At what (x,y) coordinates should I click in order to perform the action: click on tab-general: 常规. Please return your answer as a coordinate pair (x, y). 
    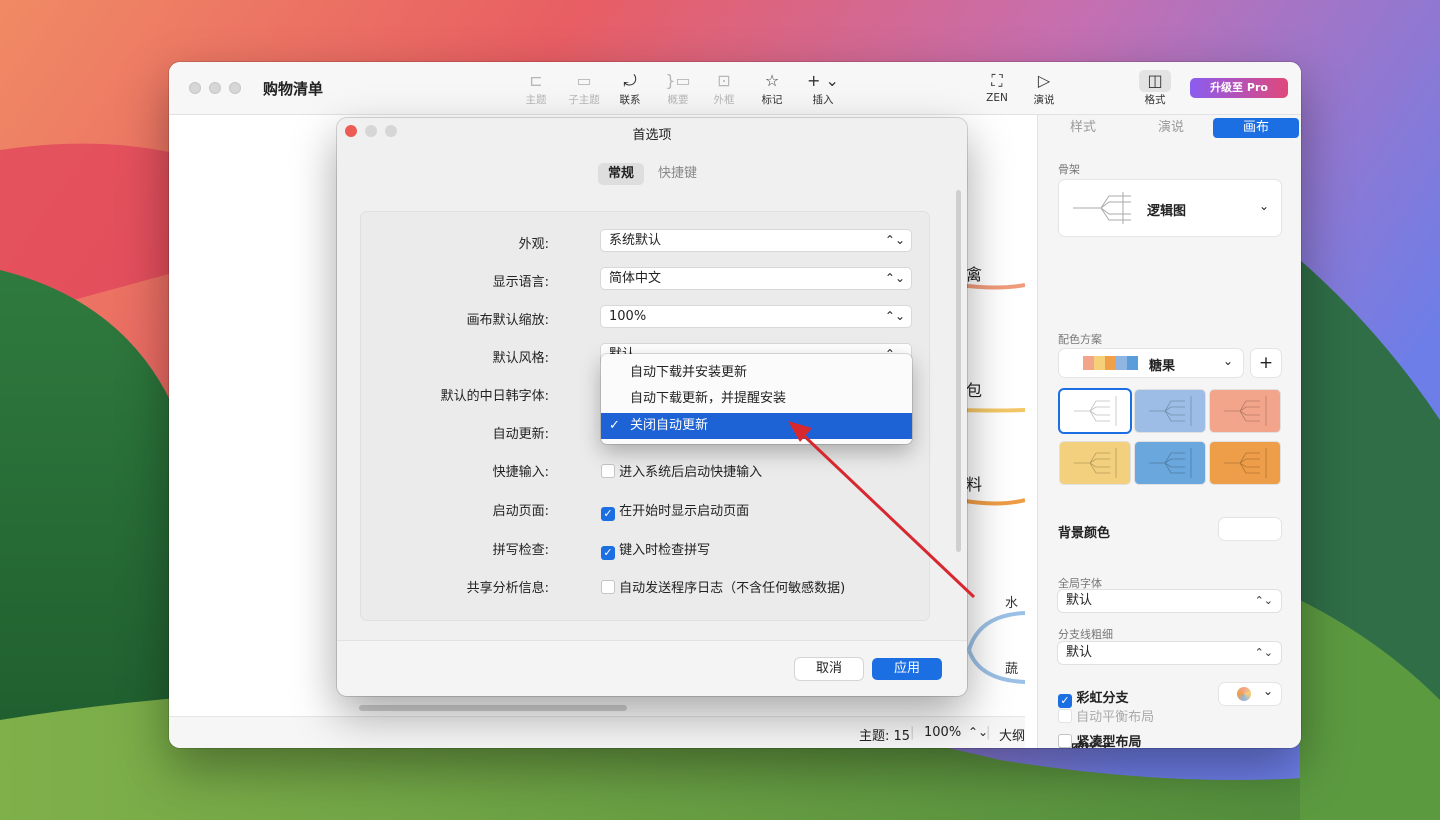
    Looking at the image, I should click on (621, 174).